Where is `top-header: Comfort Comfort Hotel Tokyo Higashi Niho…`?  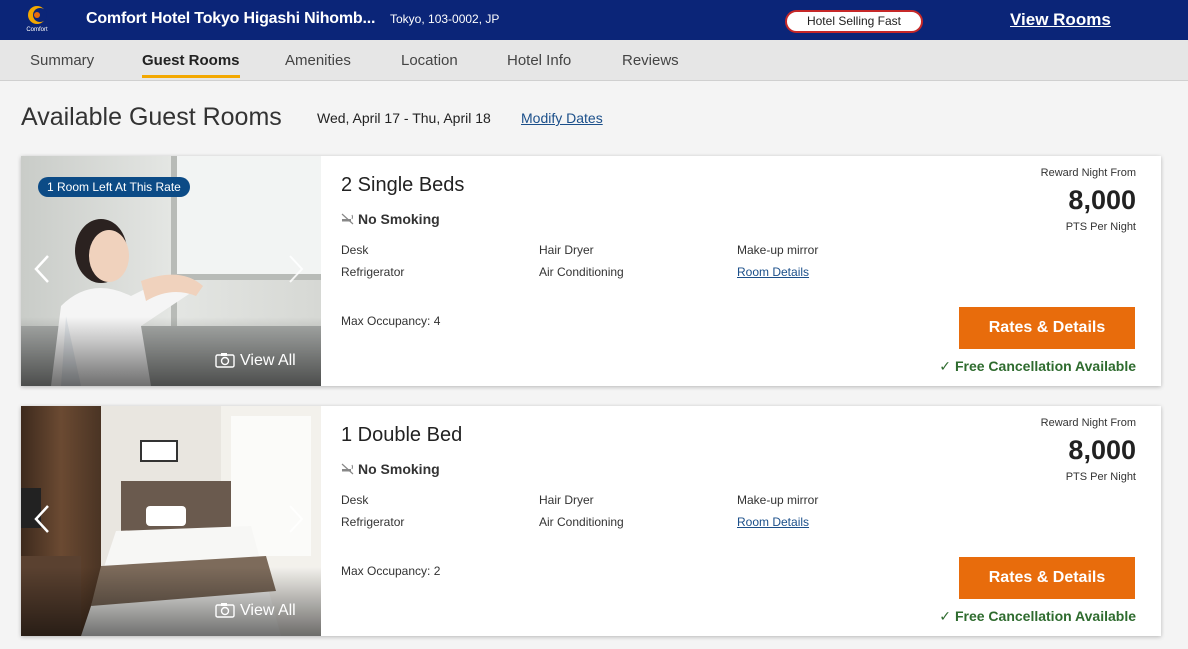 top-header: Comfort Comfort Hotel Tokyo Higashi Niho… is located at coordinates (594, 20).